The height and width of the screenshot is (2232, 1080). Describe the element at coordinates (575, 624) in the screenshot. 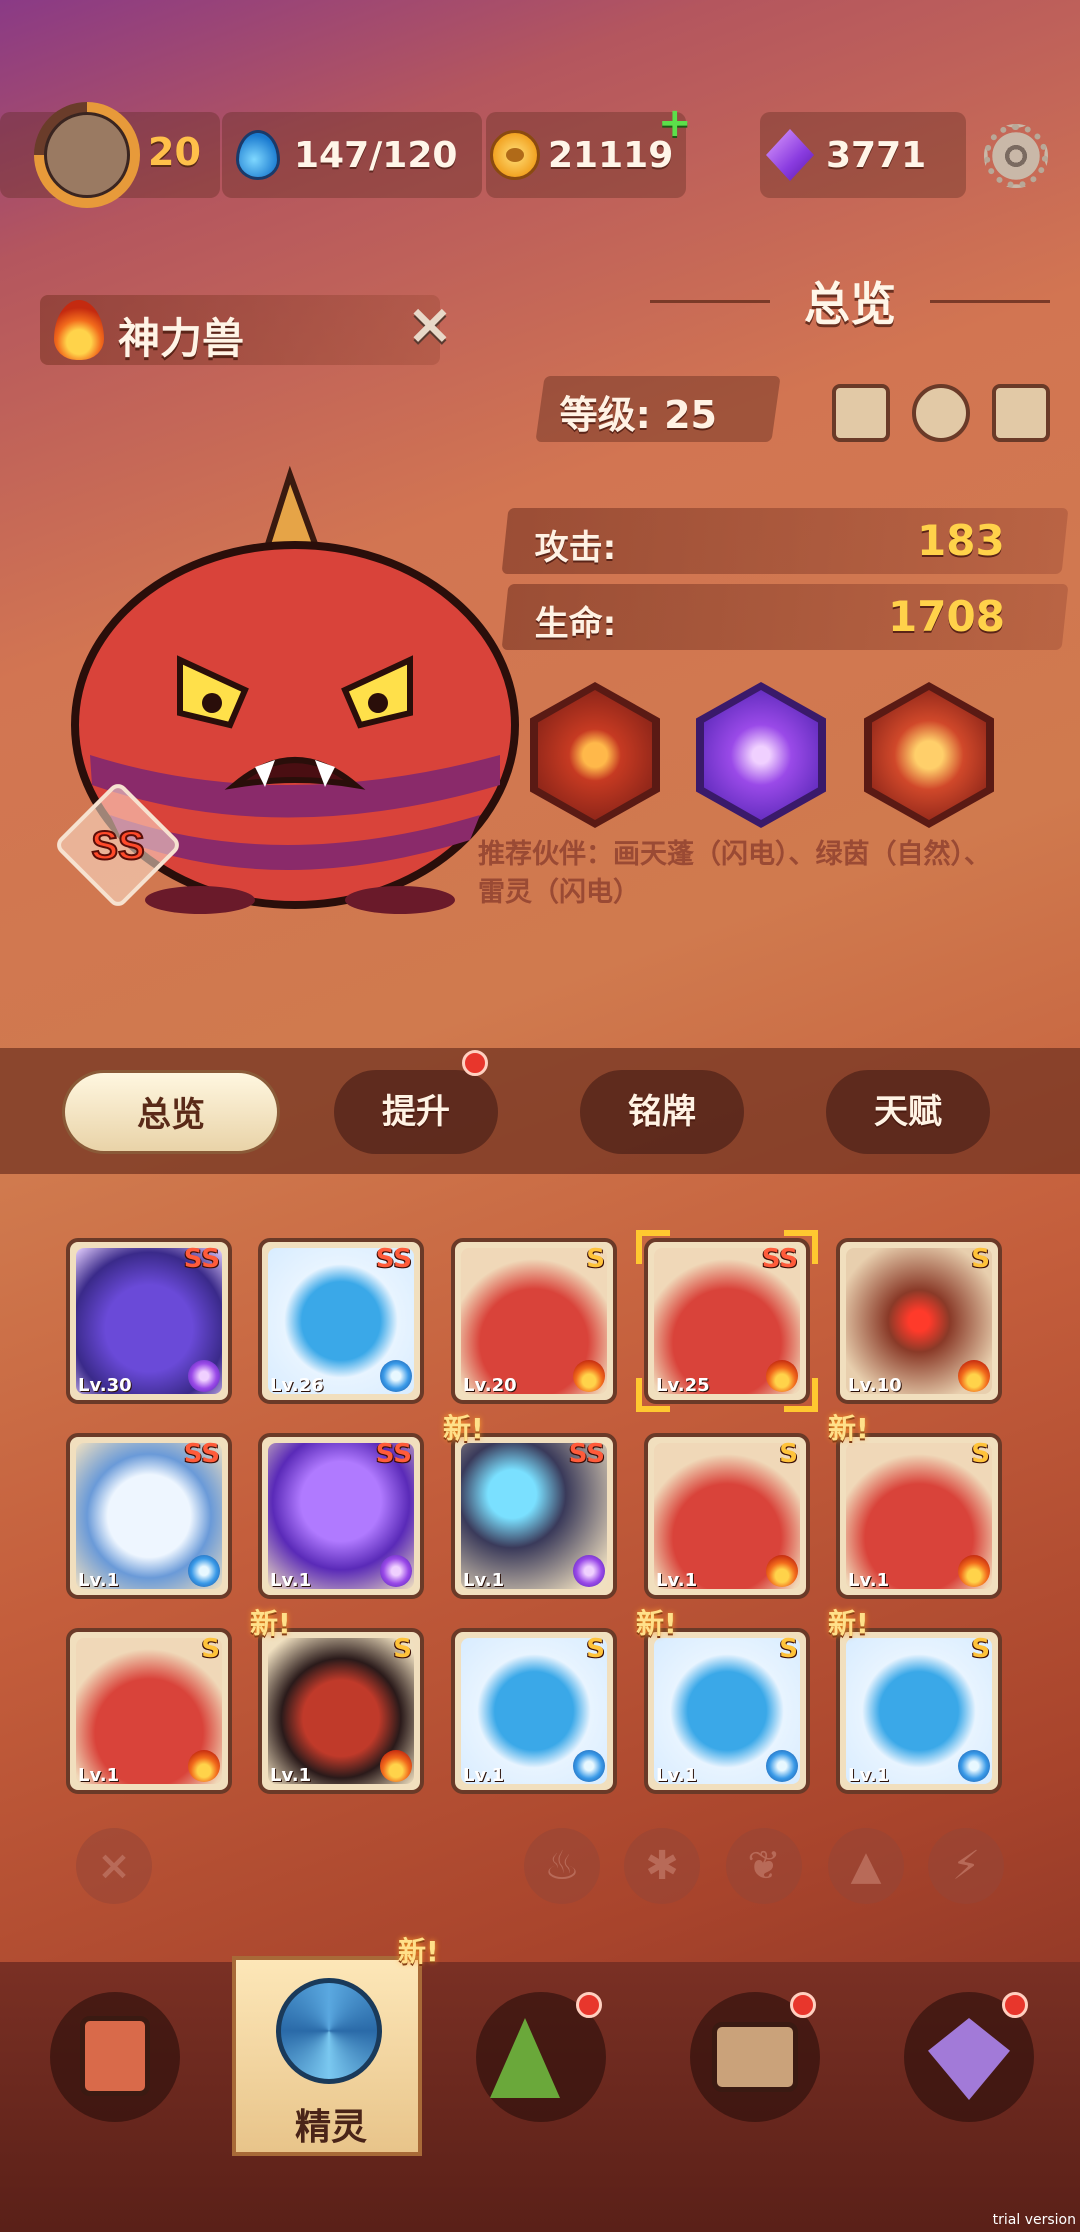

I see `hp-label: 生命:` at that location.